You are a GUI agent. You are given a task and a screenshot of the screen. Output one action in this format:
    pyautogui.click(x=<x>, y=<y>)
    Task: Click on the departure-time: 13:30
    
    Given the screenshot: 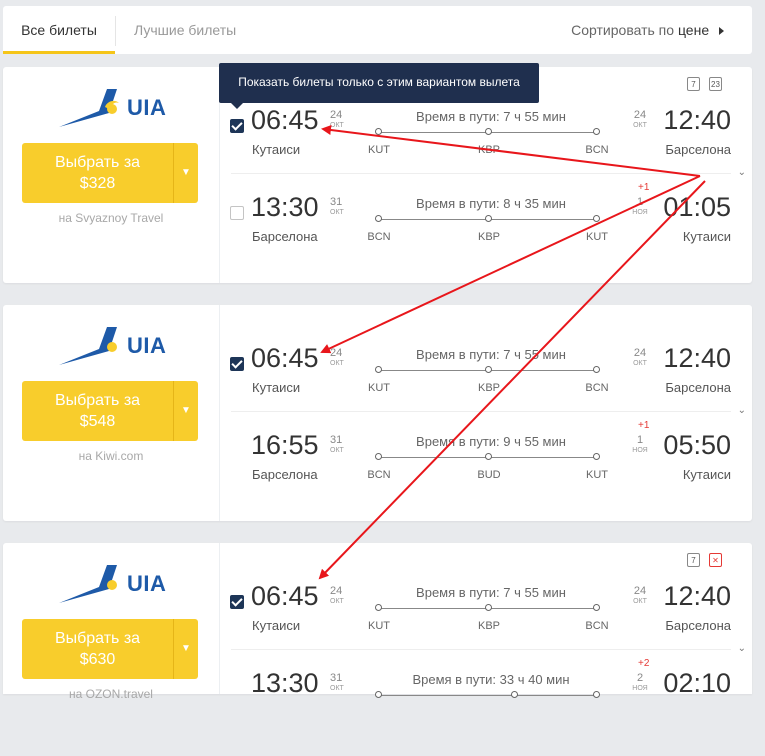 What is the action you would take?
    pyautogui.click(x=285, y=683)
    